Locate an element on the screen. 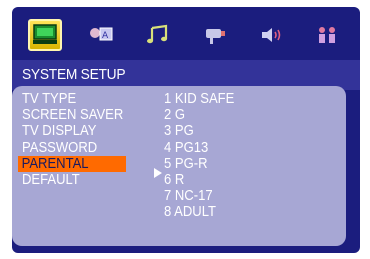 The width and height of the screenshot is (370, 259). preference-setup-tab is located at coordinates (327, 35).